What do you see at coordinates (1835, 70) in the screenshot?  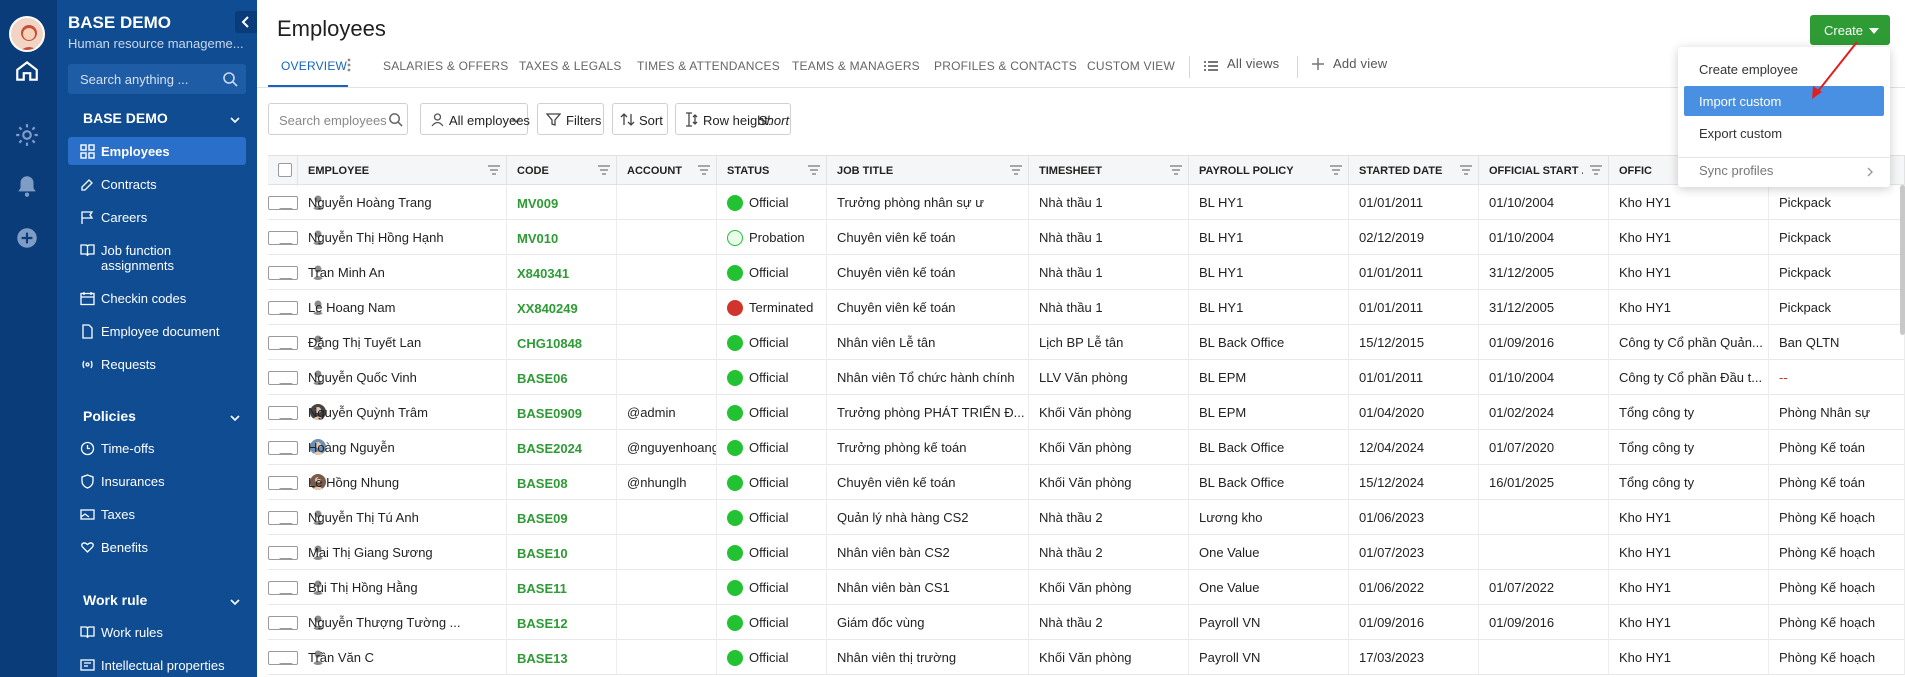 I see `annotation-arrow` at bounding box center [1835, 70].